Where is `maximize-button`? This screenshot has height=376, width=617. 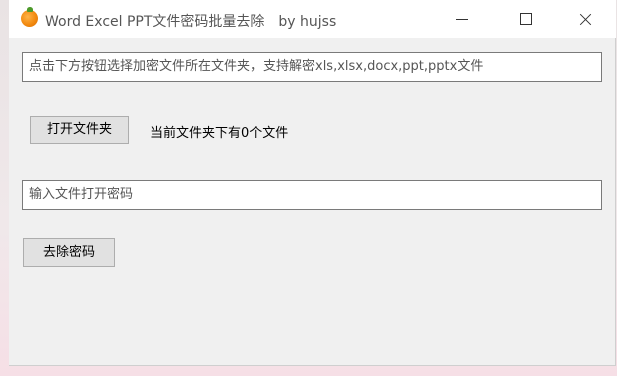 maximize-button is located at coordinates (526, 19).